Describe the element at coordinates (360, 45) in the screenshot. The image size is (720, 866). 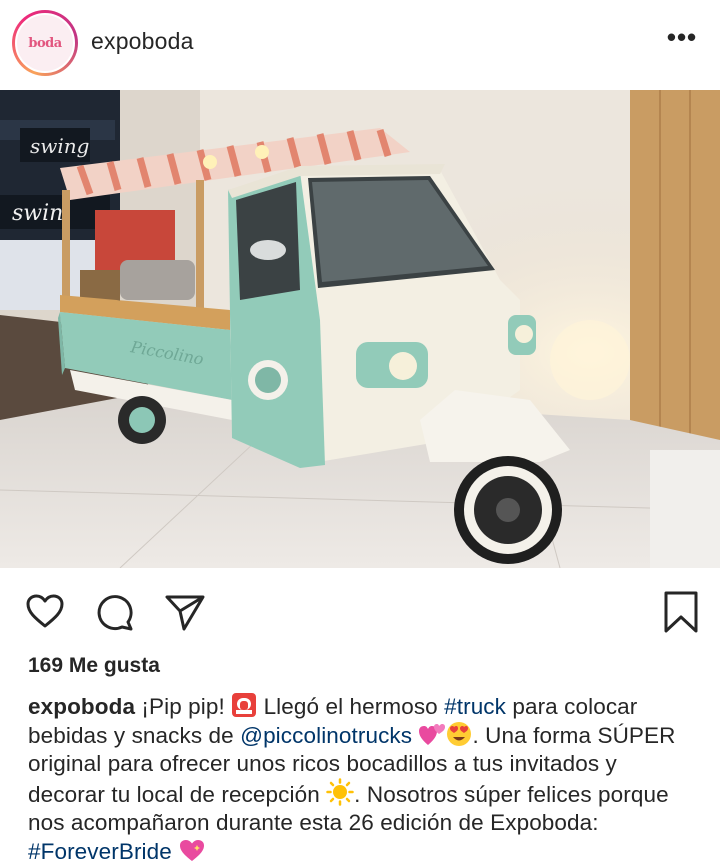
I see `post-header: boda expoboda •••` at that location.